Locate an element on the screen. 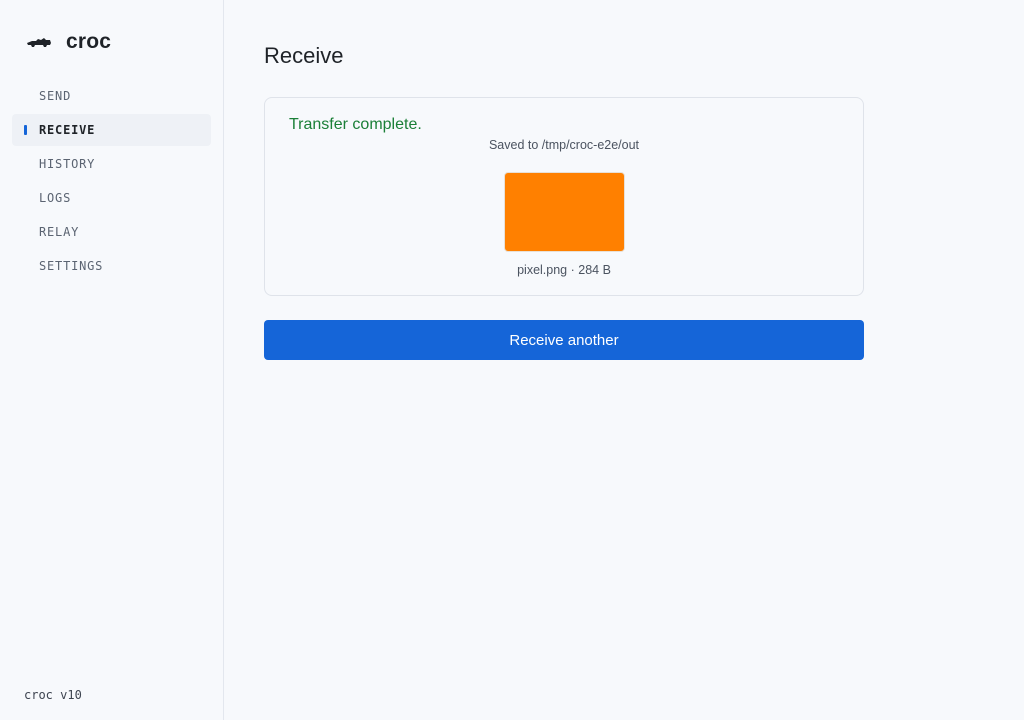 The image size is (1024, 720). file-preview-image is located at coordinates (564, 212).